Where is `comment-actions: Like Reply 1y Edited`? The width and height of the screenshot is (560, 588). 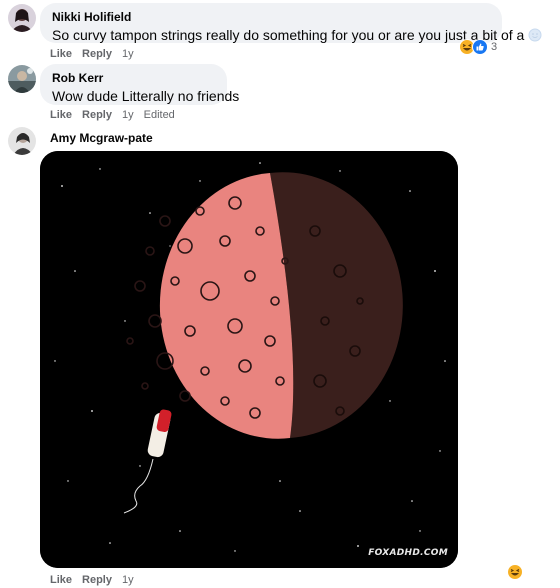
comment-actions: Like Reply 1y Edited is located at coordinates (117, 115).